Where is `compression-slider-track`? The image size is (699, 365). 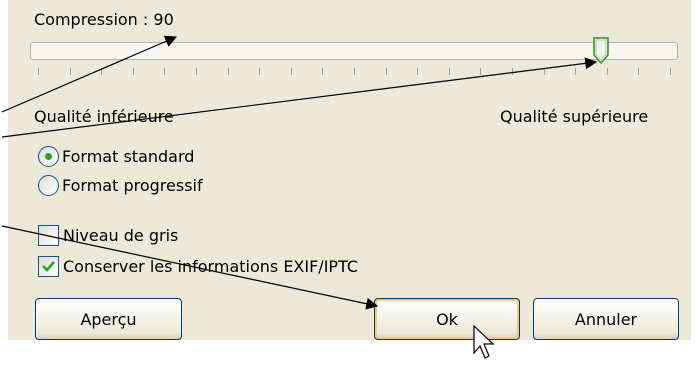 compression-slider-track is located at coordinates (354, 51).